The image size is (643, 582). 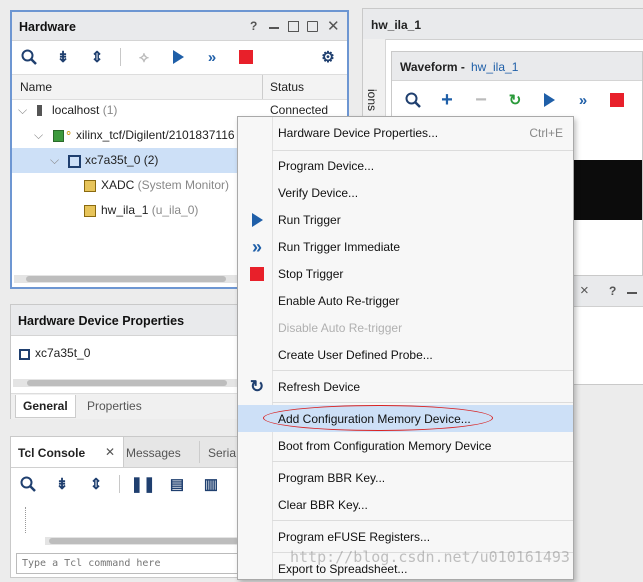 I want to click on tab-general: General, so click(x=45, y=406).